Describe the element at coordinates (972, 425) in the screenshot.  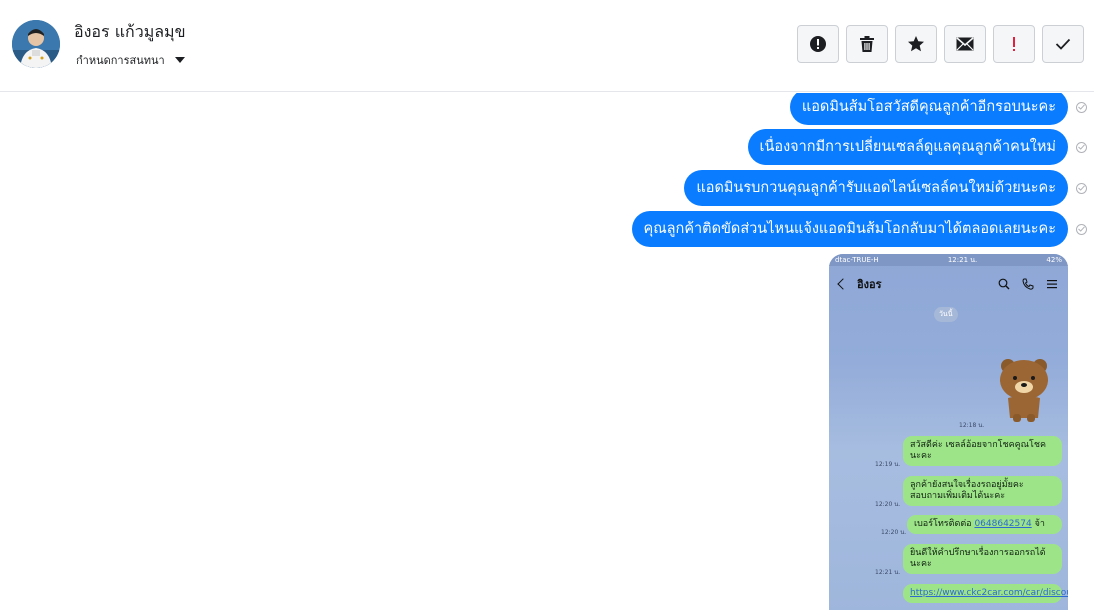
I see `message-time: 12:18 น.` at that location.